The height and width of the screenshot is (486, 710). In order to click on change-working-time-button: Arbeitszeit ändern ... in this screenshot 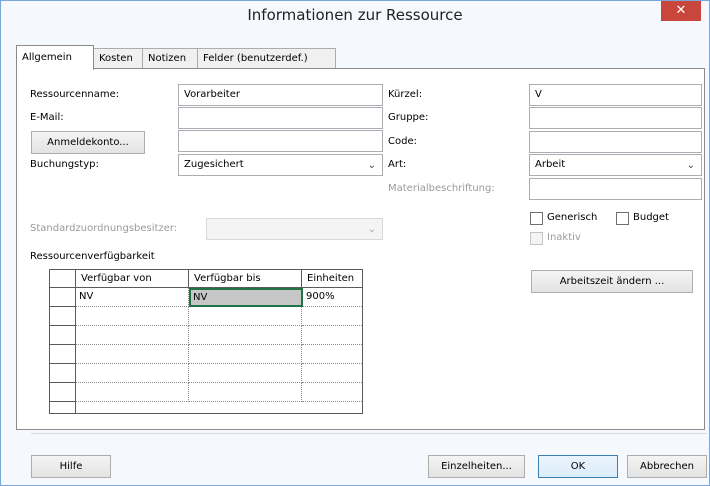, I will do `click(612, 281)`.